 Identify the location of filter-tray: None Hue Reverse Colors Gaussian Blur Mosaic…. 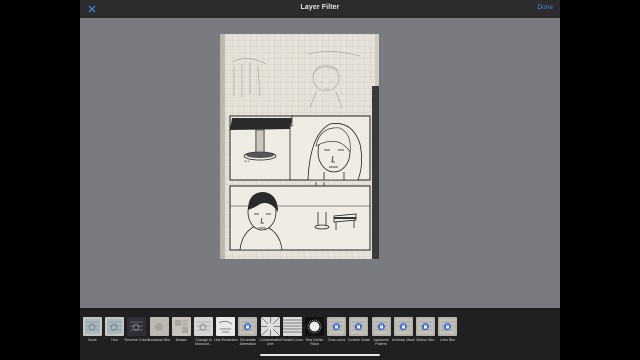
(320, 334).